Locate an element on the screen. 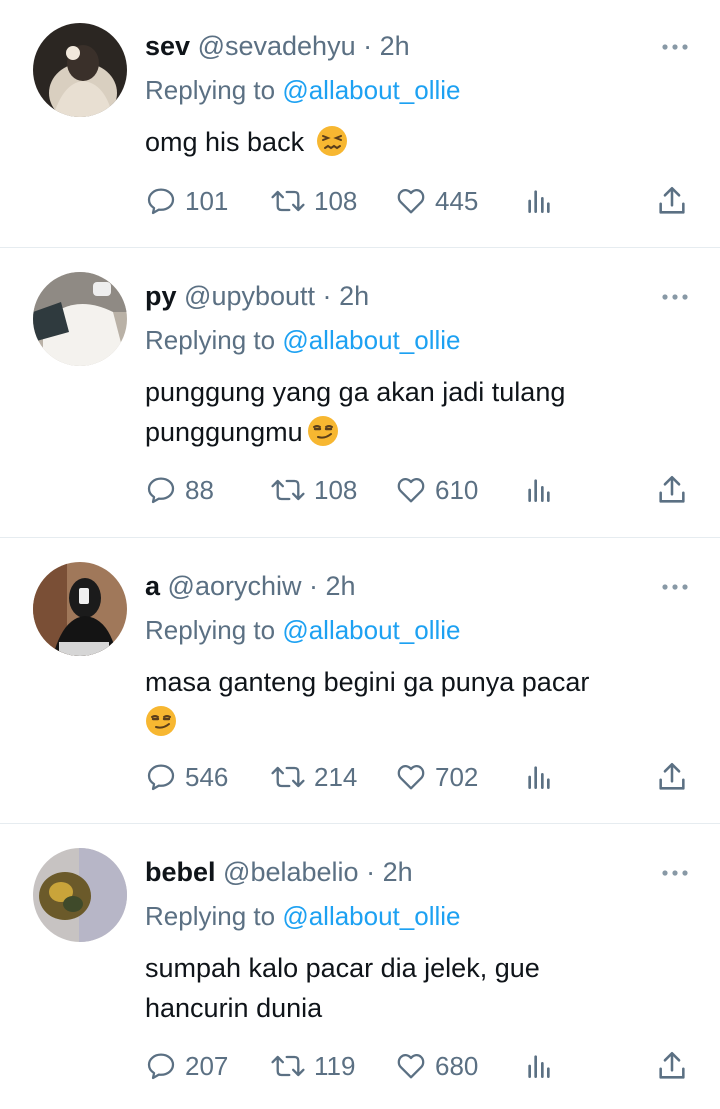  action-bar: 101 108 445 is located at coordinates (420, 201).